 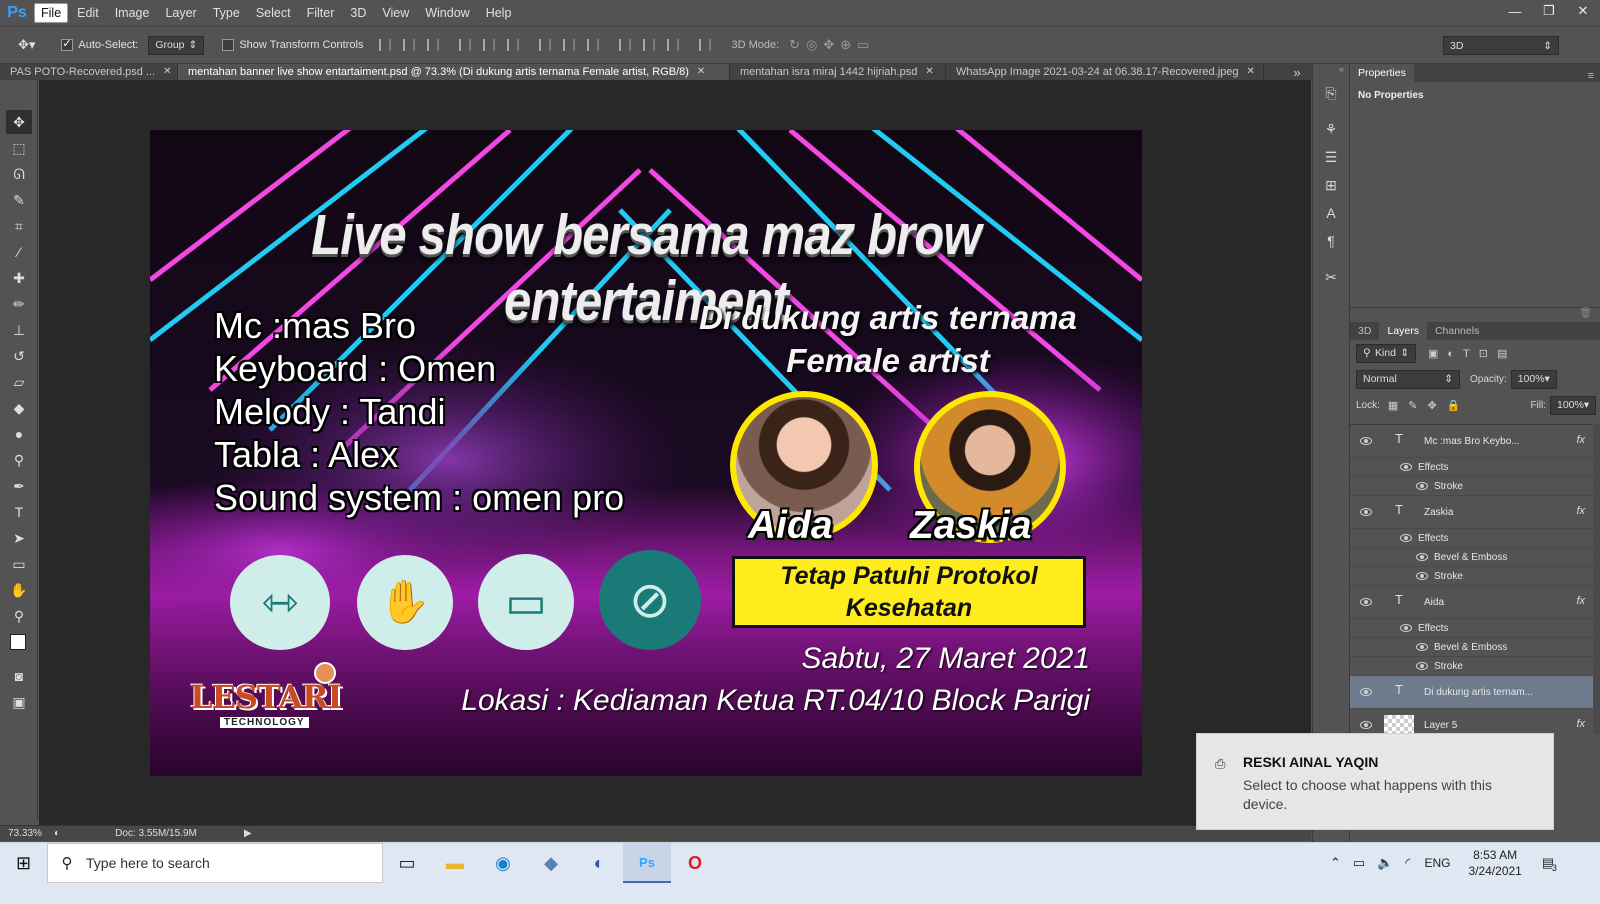 I want to click on volume-icon: 🔈, so click(x=1385, y=863).